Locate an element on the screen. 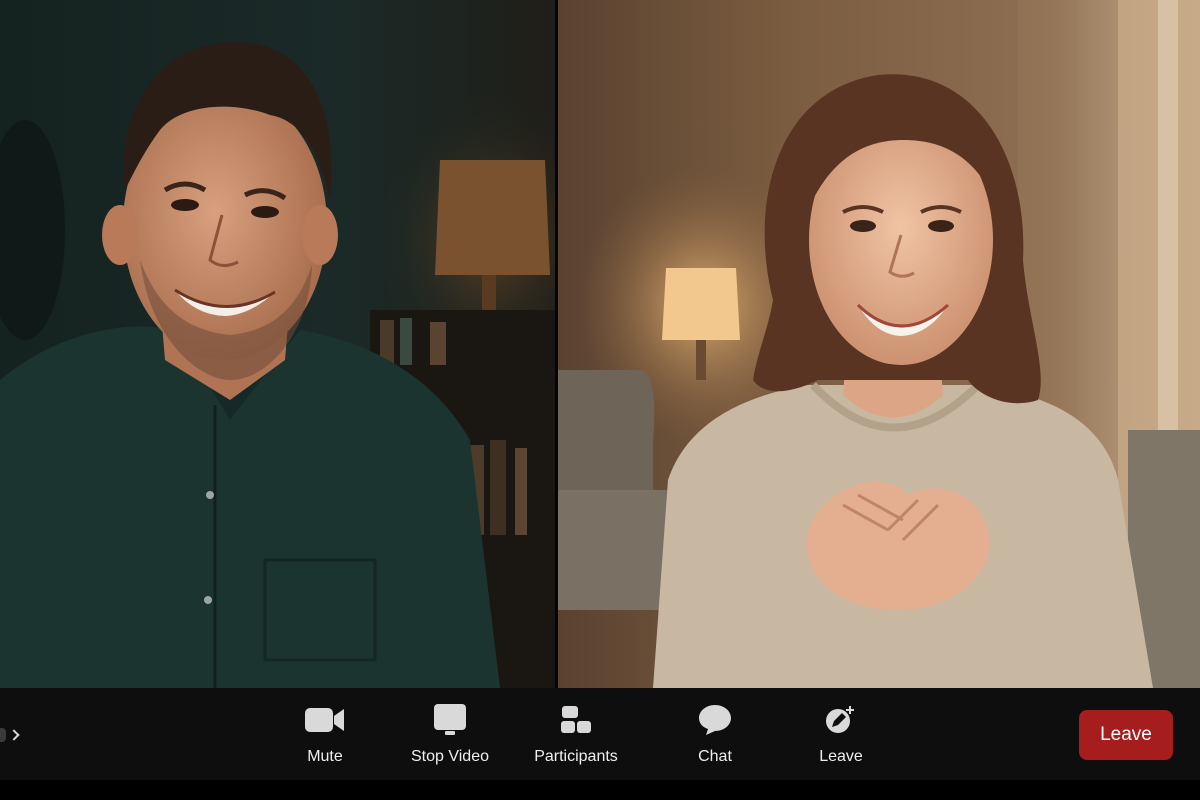 Image resolution: width=1200 pixels, height=800 pixels. participants-button: Participants is located at coordinates (576, 738).